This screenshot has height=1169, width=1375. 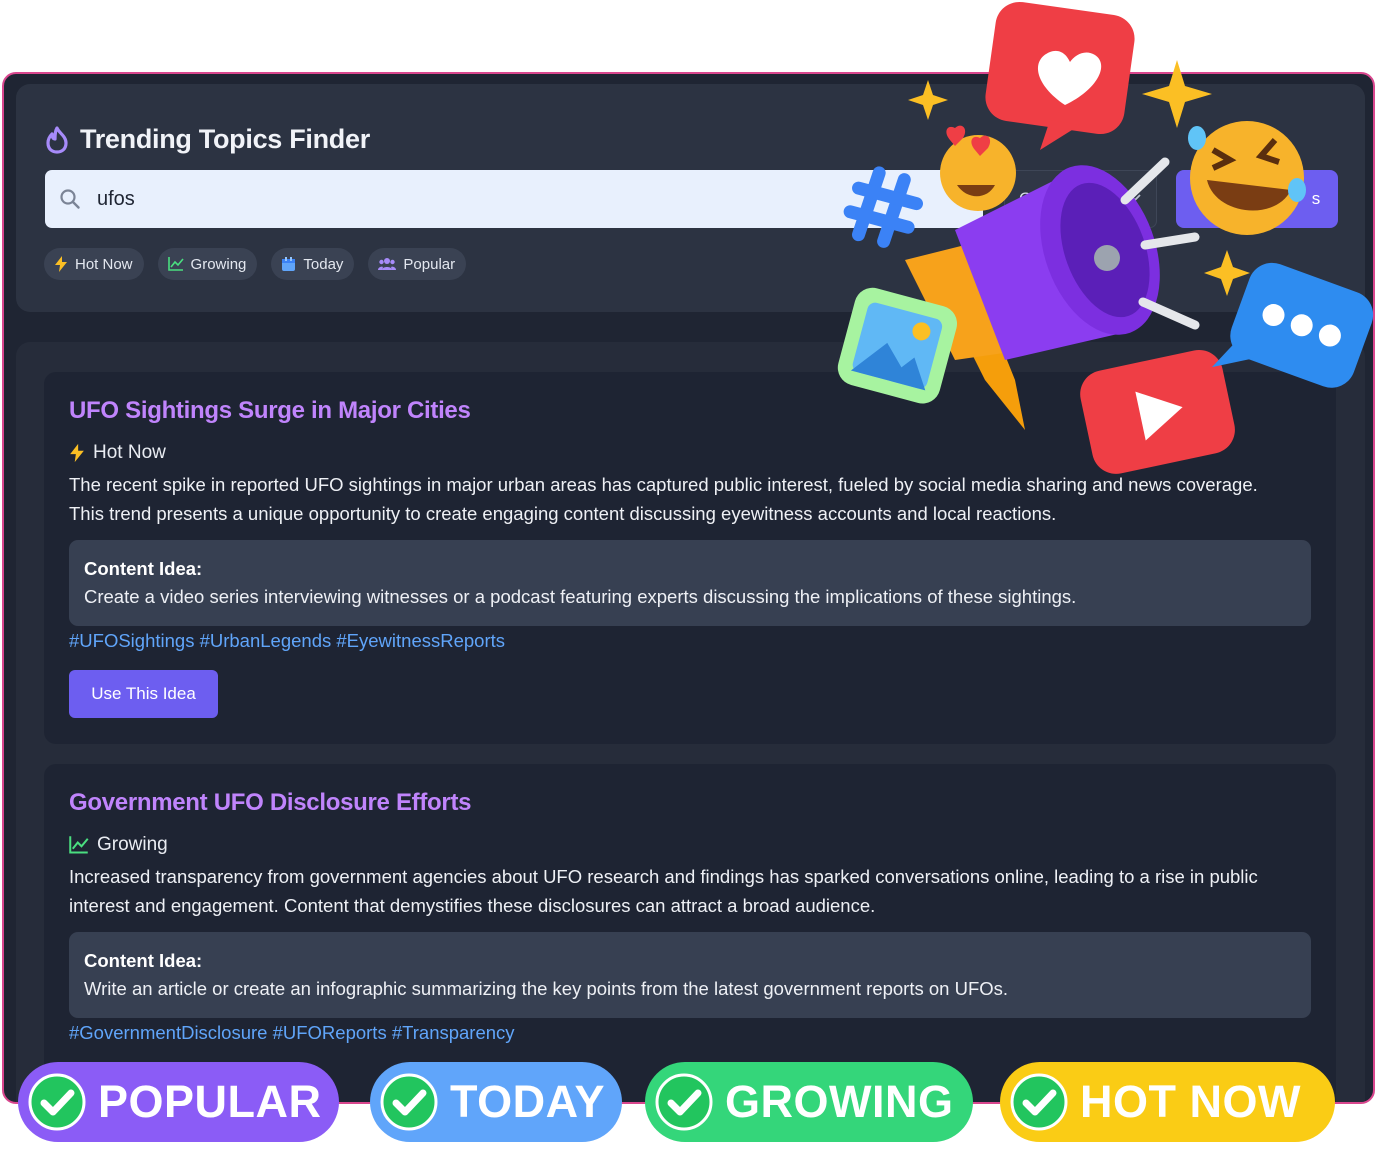 I want to click on badge-popular: POPULAR, so click(x=178, y=1102).